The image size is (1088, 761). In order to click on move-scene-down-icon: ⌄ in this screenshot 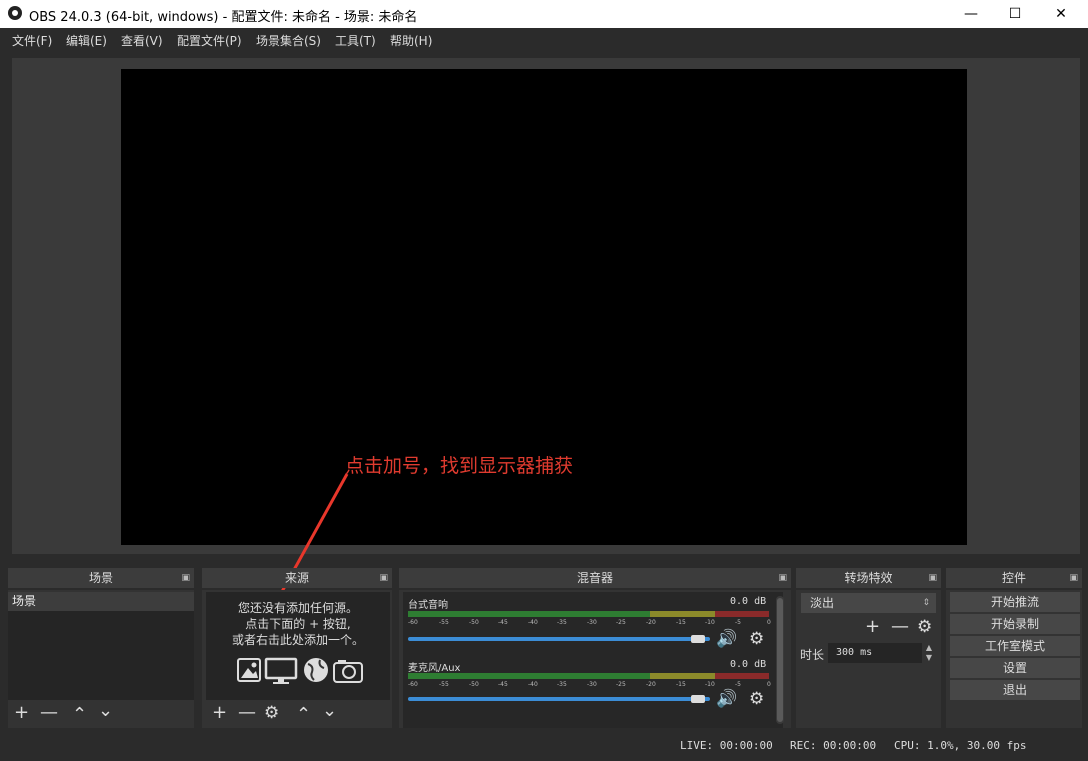, I will do `click(105, 711)`.